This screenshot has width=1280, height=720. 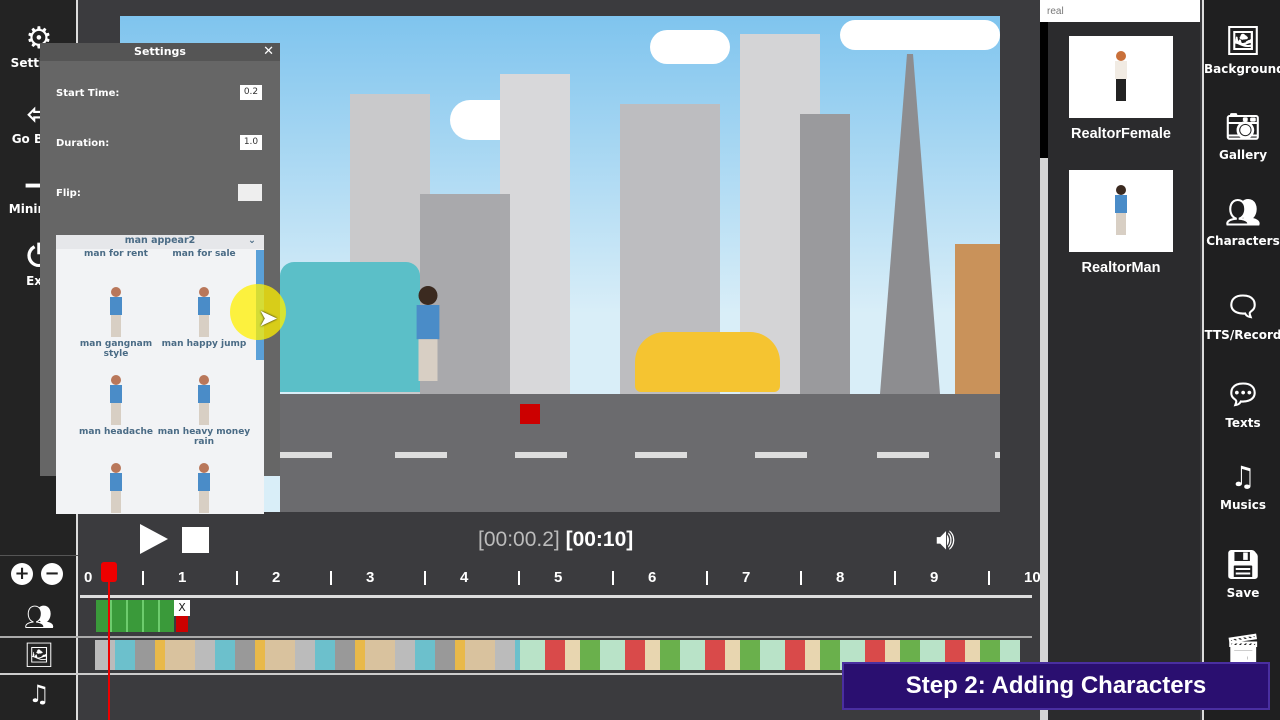 I want to click on timeline-ruler: 0 1 2 3 4 5 6 7 8 9 10, so click(x=560, y=579).